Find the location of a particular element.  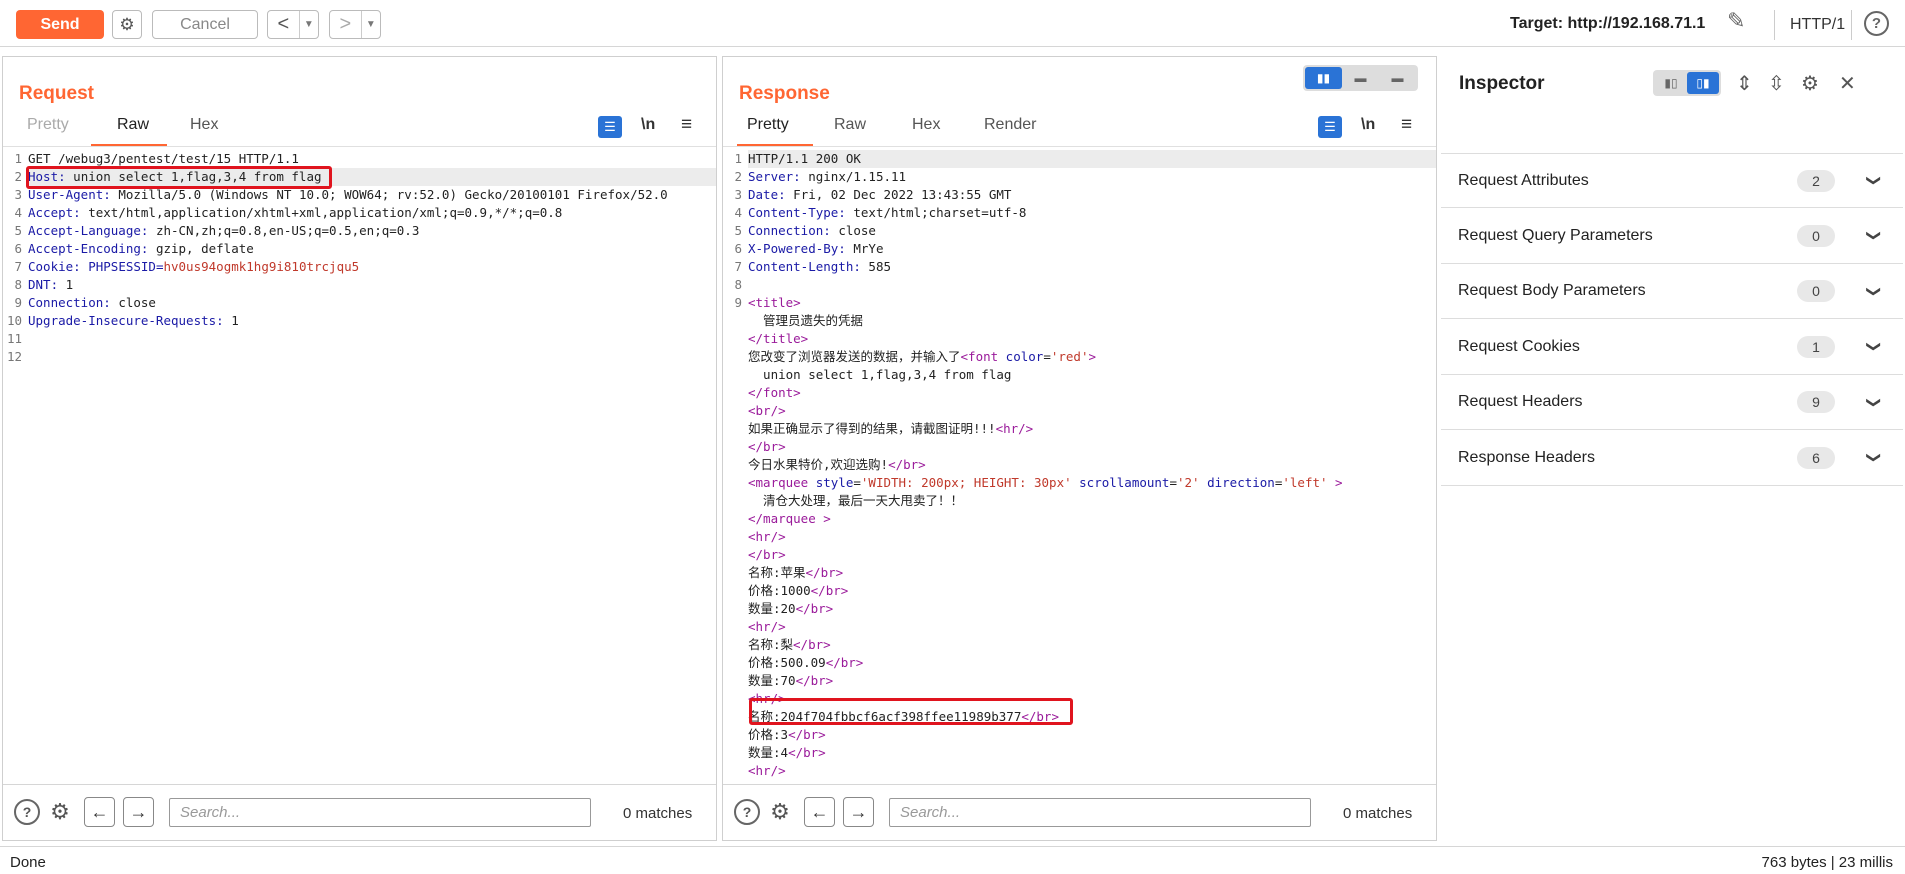

inspector-layout-right-icon: ▯▮ is located at coordinates (1703, 83).